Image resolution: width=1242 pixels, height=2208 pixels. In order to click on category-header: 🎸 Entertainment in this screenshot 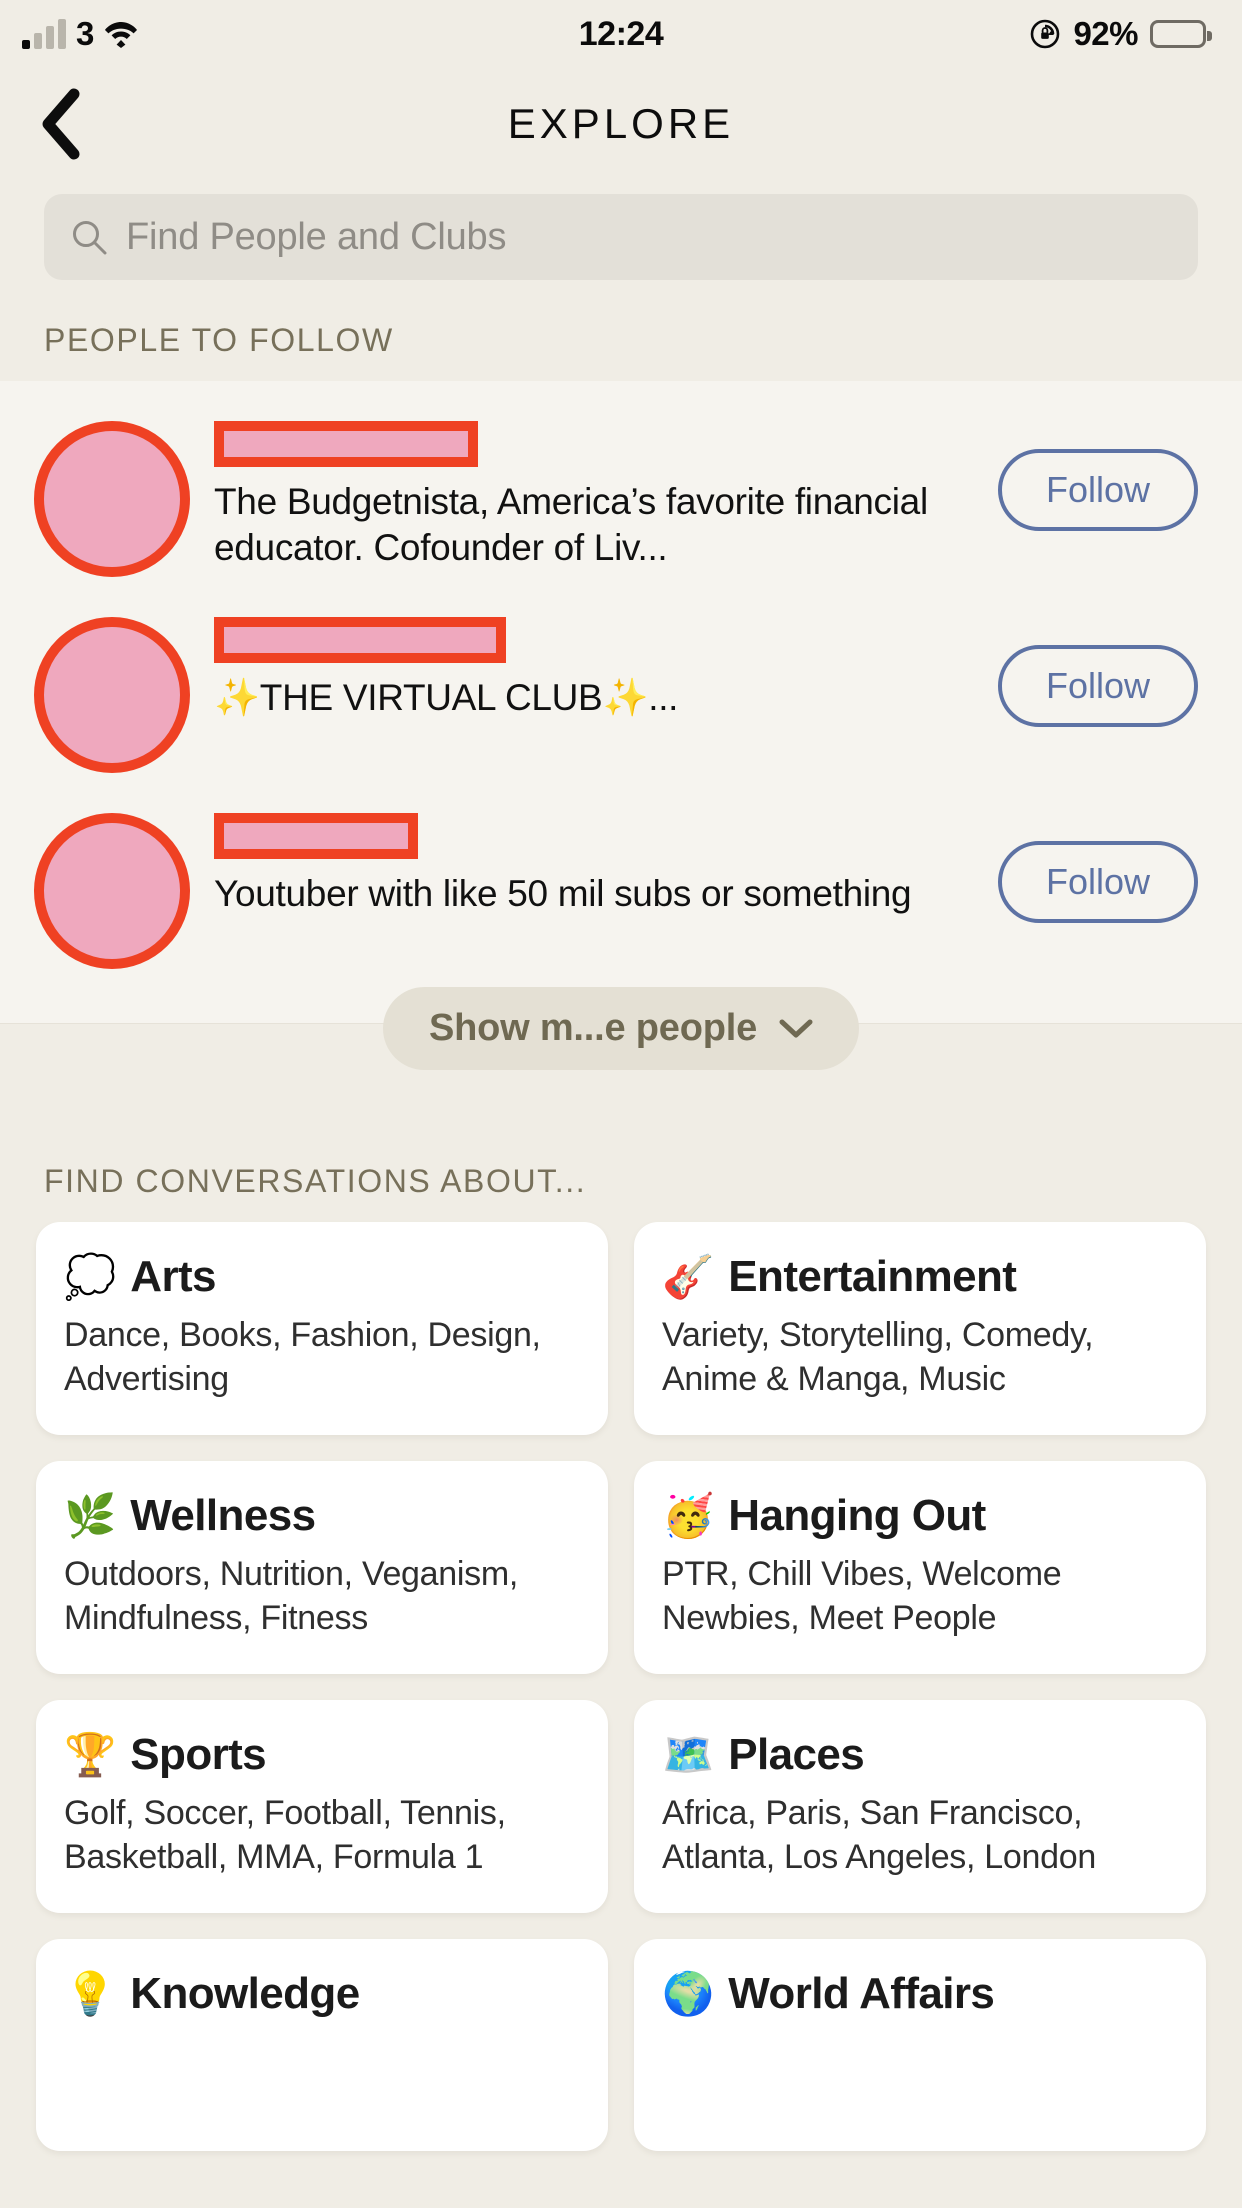, I will do `click(920, 1277)`.